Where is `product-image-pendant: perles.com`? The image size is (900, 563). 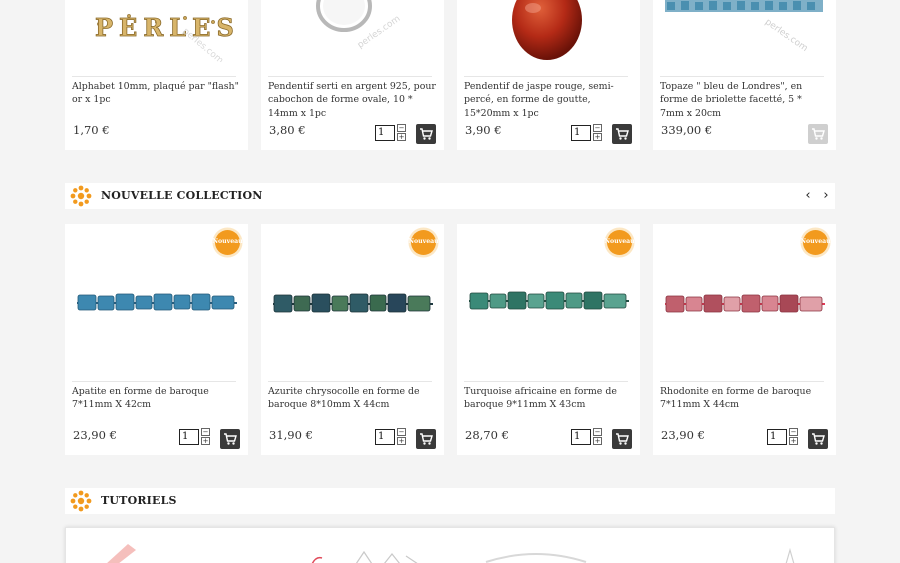
product-image-pendant: perles.com is located at coordinates (359, 25).